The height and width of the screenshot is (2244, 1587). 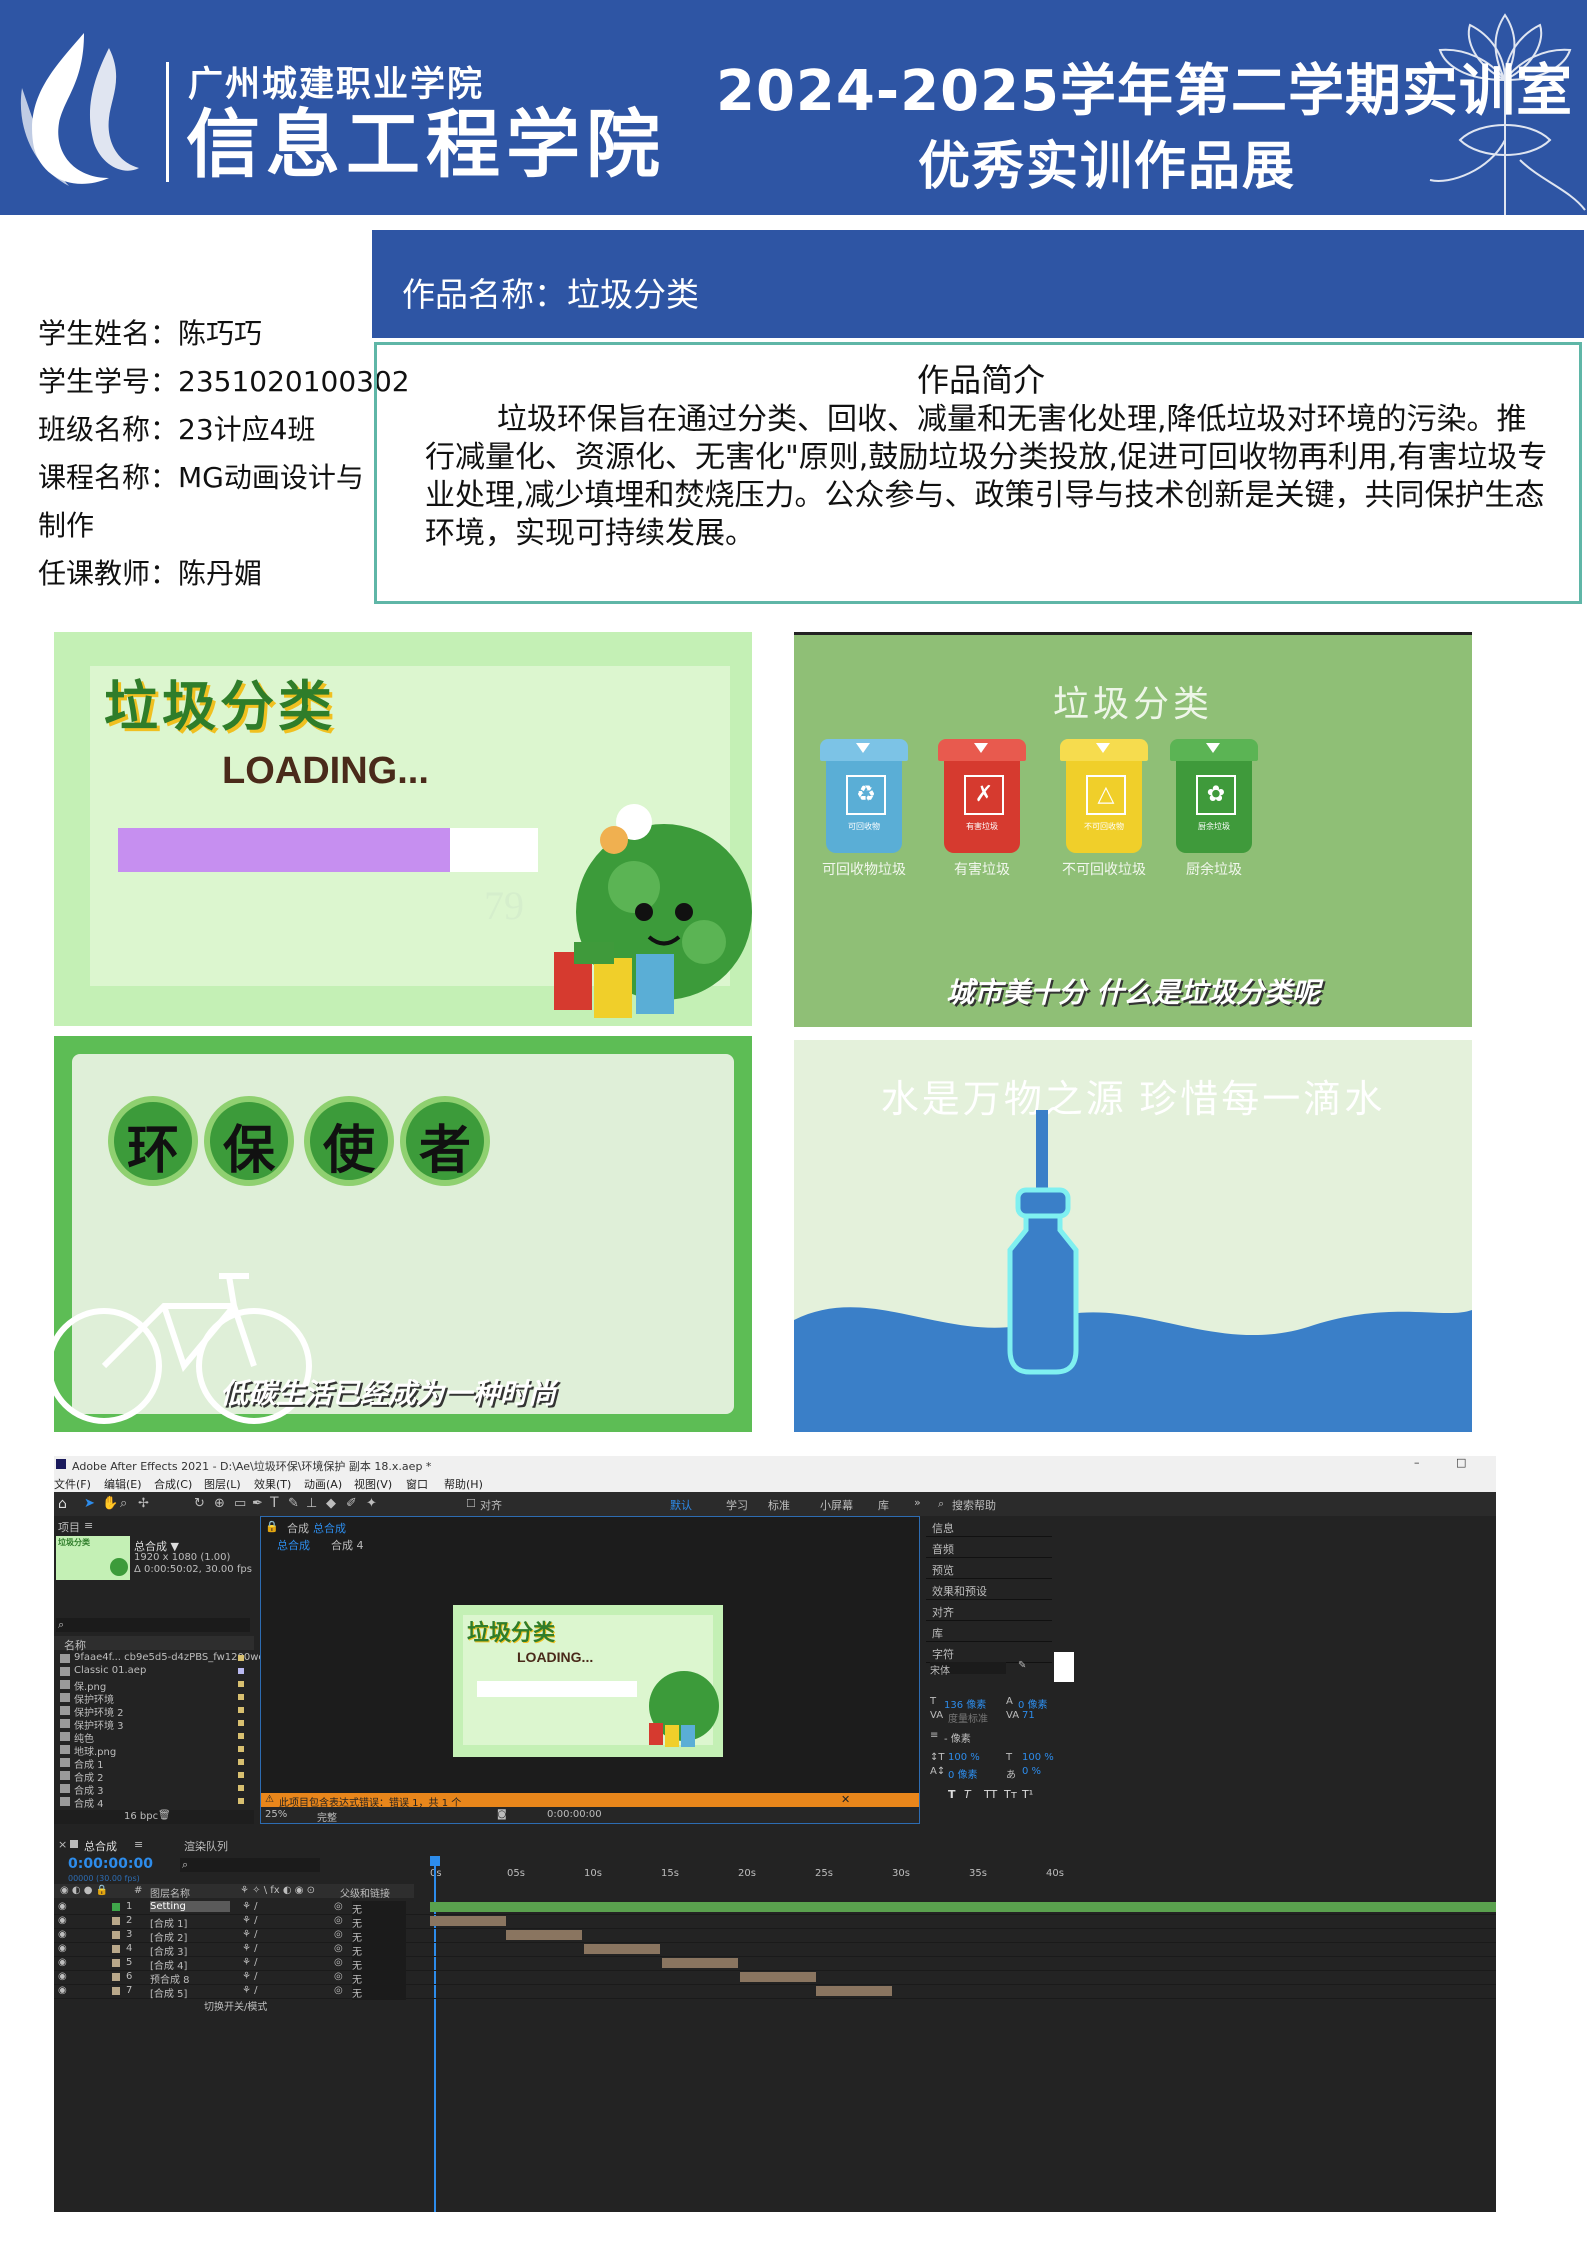 What do you see at coordinates (1064, 1667) in the screenshot?
I see `fill-color-swatch` at bounding box center [1064, 1667].